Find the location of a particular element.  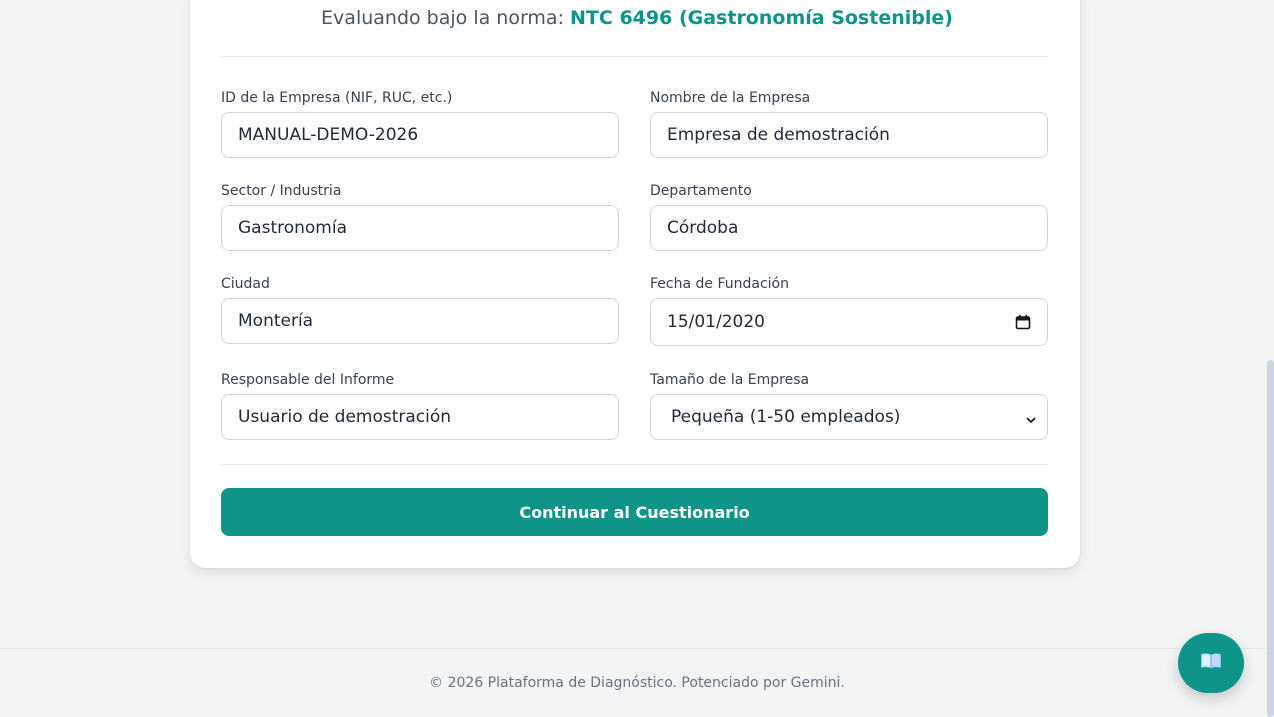

department-input: Córdoba is located at coordinates (849, 228).